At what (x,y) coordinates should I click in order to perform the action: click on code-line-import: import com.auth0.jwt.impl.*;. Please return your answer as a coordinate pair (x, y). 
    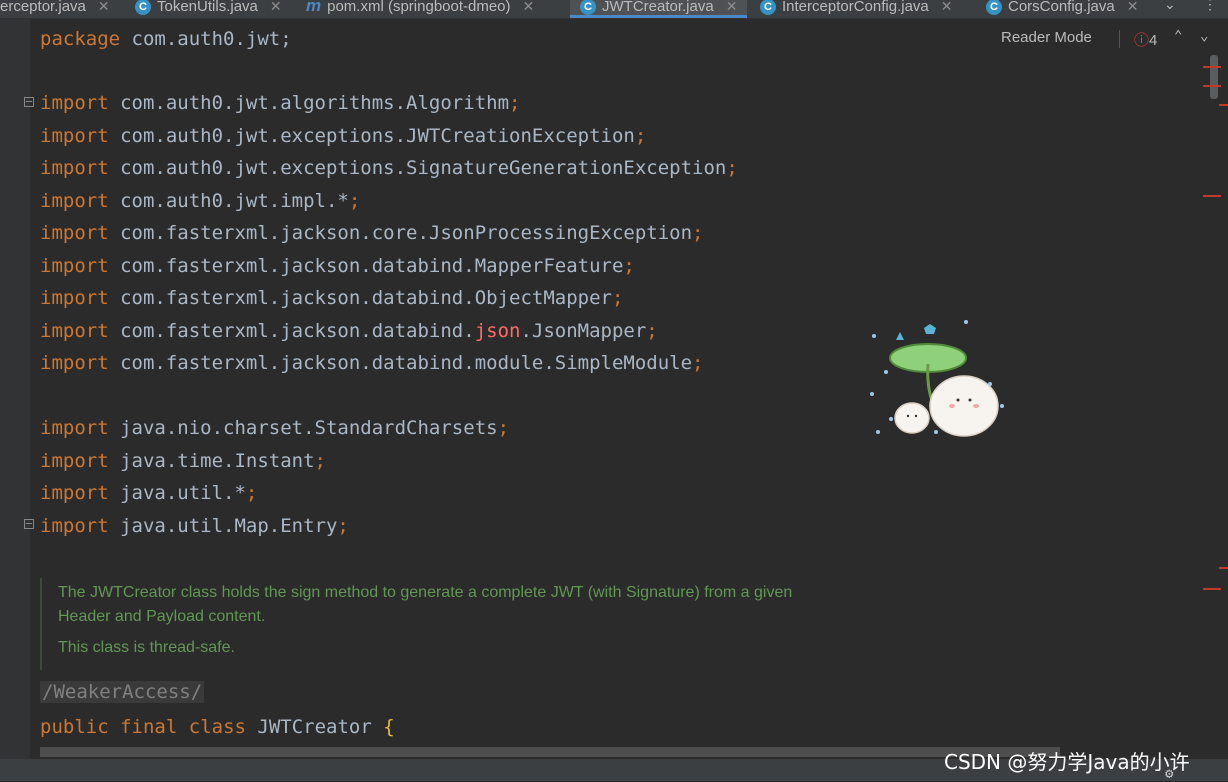
    Looking at the image, I should click on (200, 201).